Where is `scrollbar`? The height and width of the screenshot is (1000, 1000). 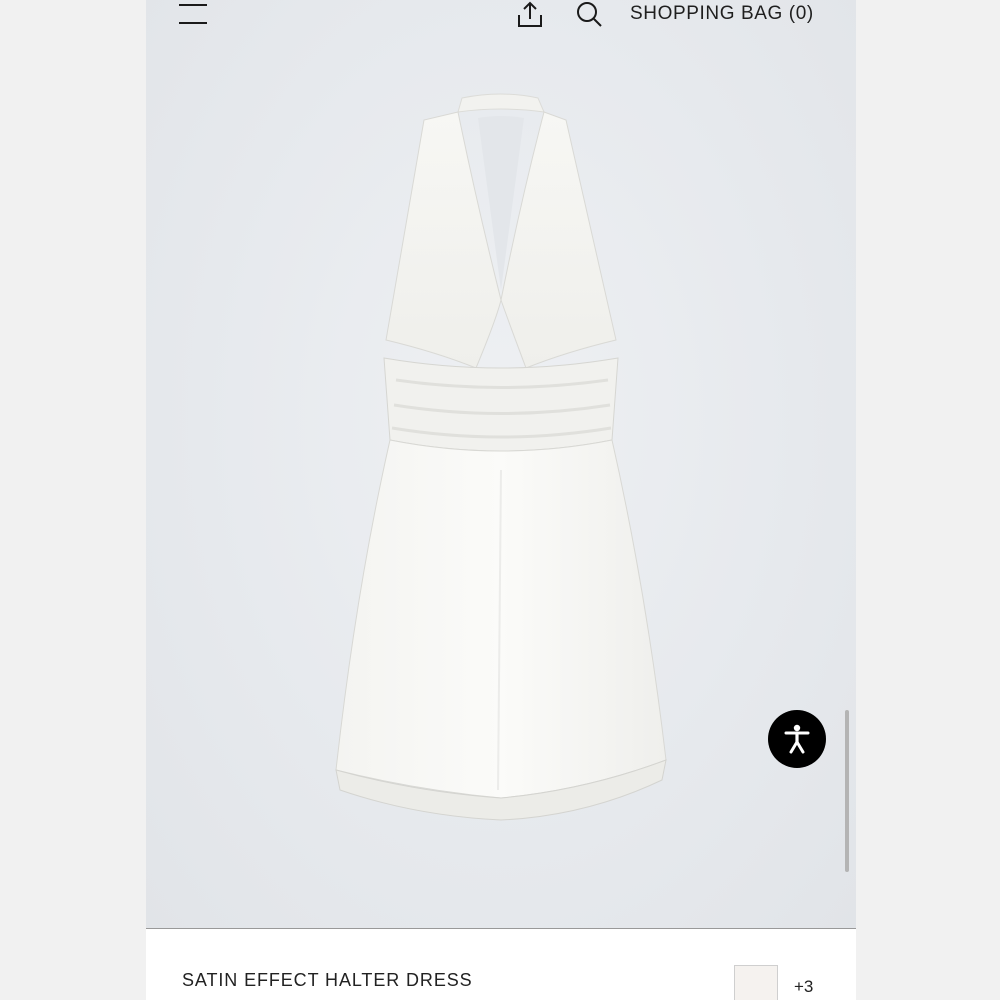
scrollbar is located at coordinates (847, 791).